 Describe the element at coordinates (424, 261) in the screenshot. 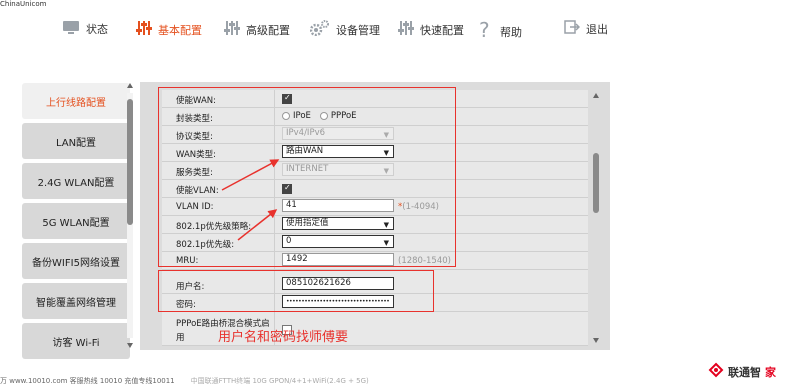

I see `mru-hint: (1280-1540)` at that location.